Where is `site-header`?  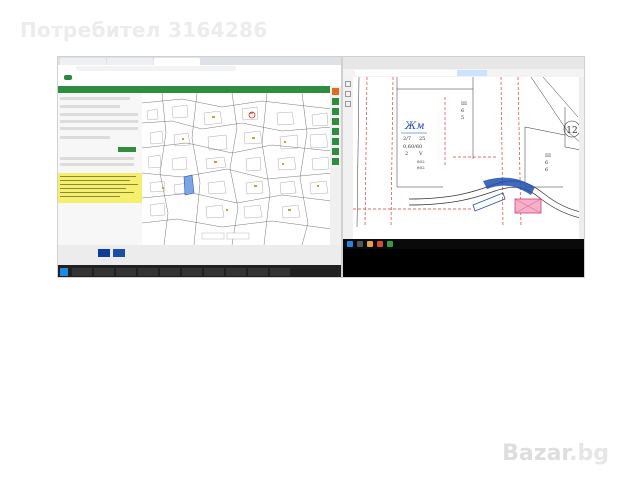 site-header is located at coordinates (199, 79).